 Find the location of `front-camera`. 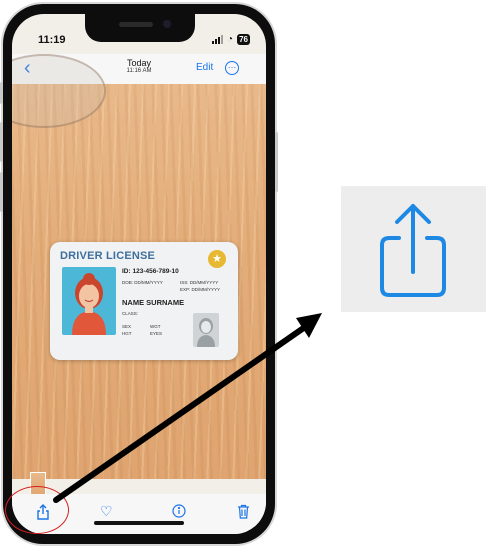

front-camera is located at coordinates (167, 24).